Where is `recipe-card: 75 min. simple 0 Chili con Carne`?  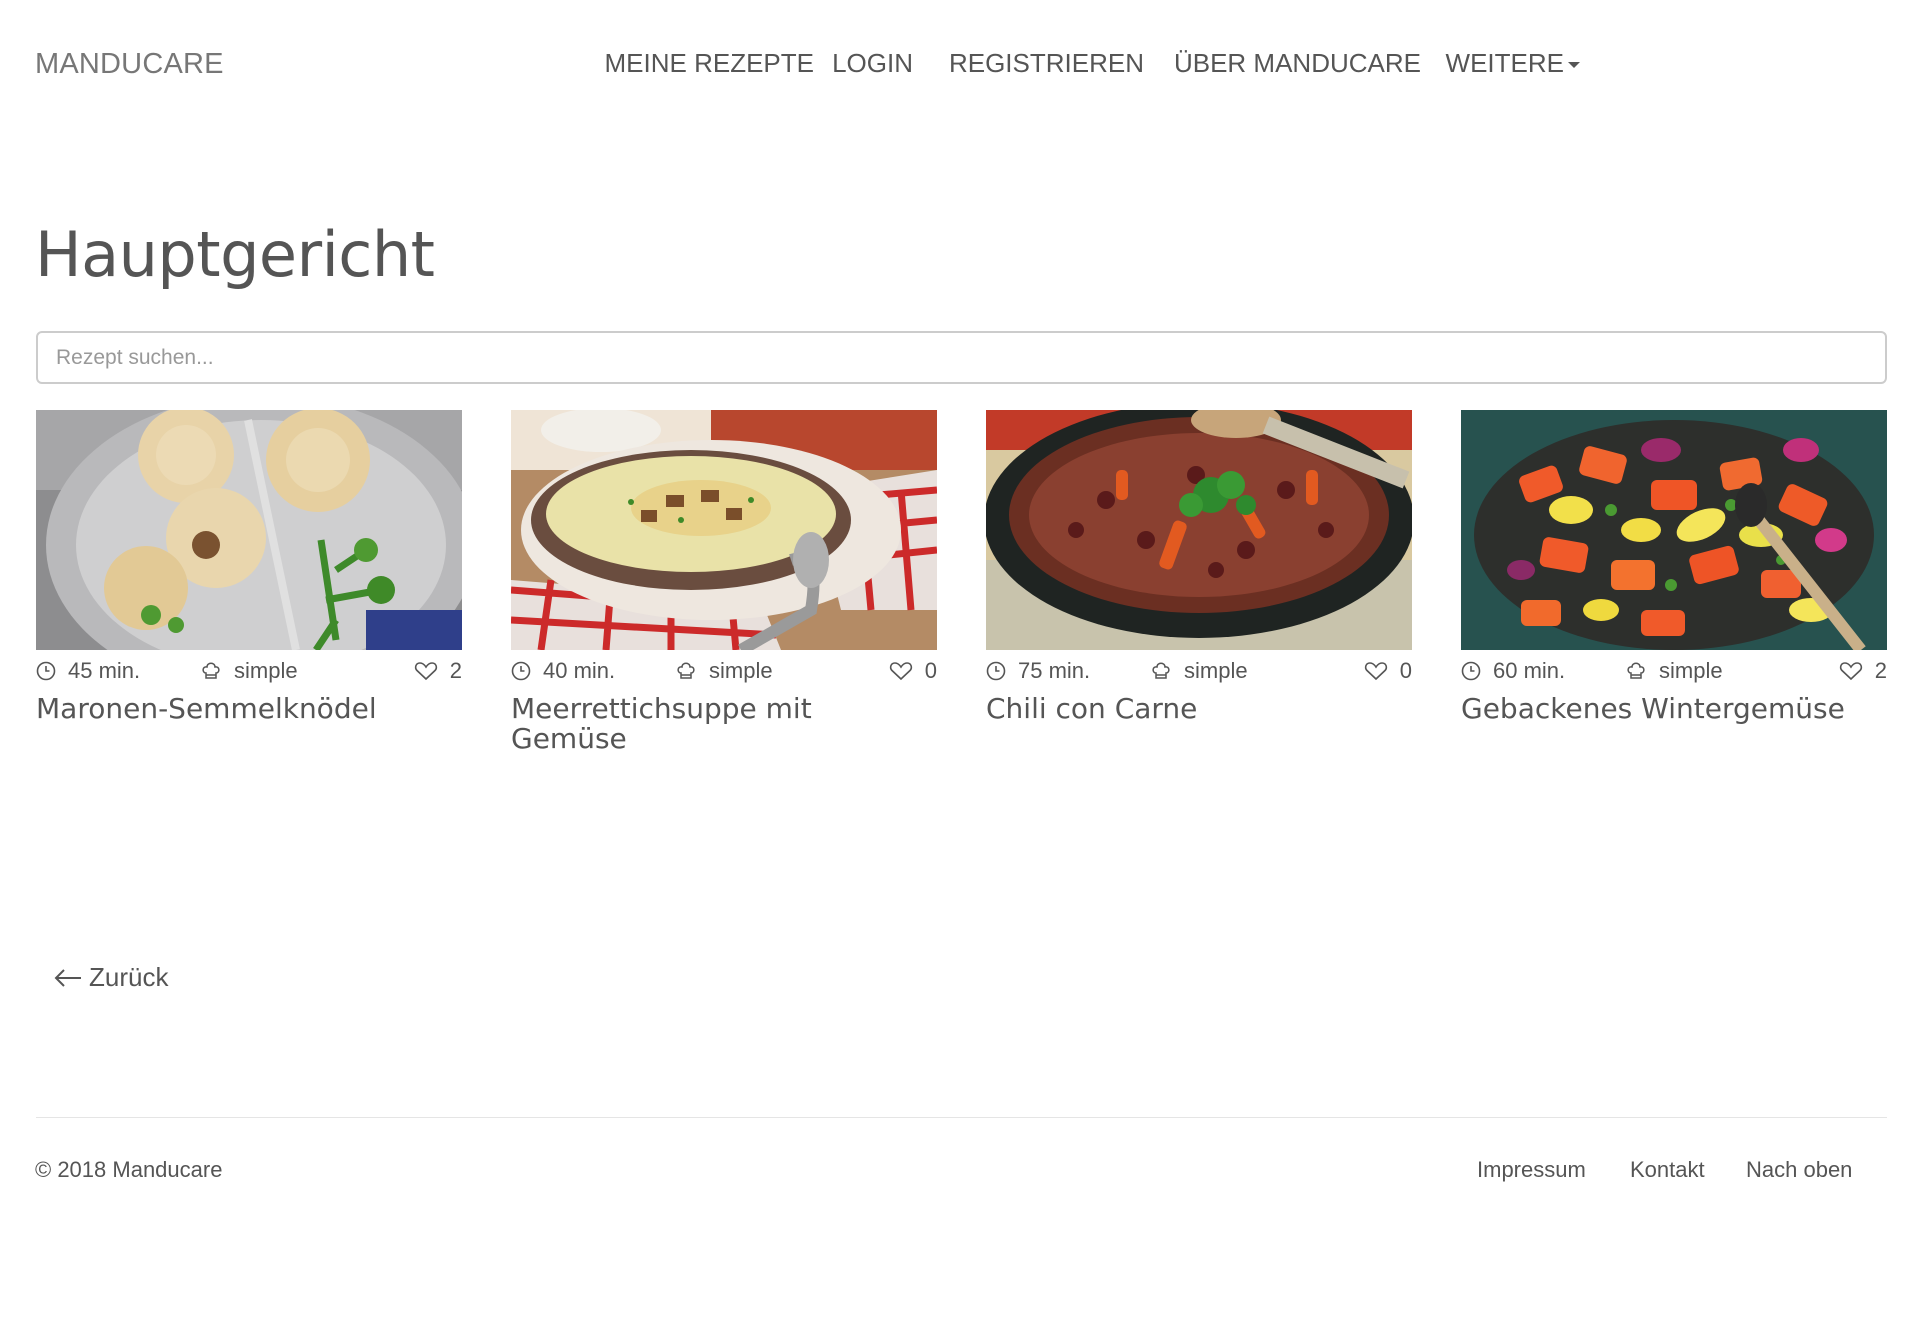
recipe-card: 75 min. simple 0 Chili con Carne is located at coordinates (1199, 567).